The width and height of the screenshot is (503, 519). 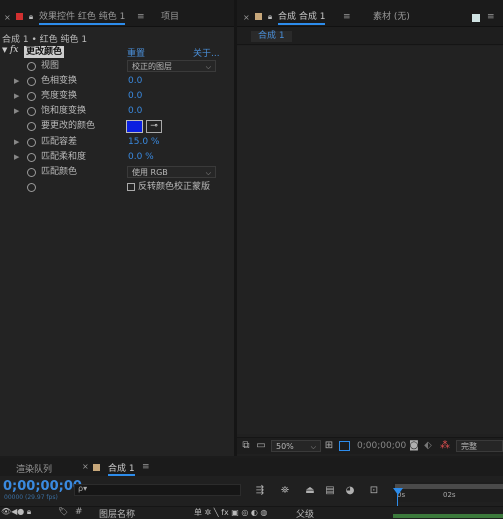 What do you see at coordinates (112, 126) in the screenshot?
I see `prop-color-to-change: 要更改的颜色 ⊸` at bounding box center [112, 126].